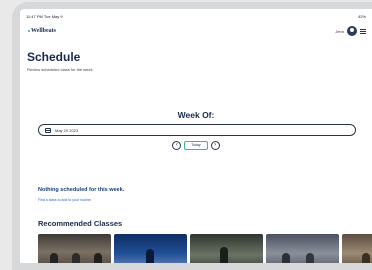 This screenshot has height=270, width=372. I want to click on avatar, so click(352, 31).